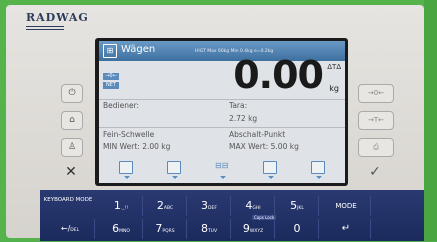  Describe the element at coordinates (111, 85) in the screenshot. I see `net-indicator: NET` at that location.